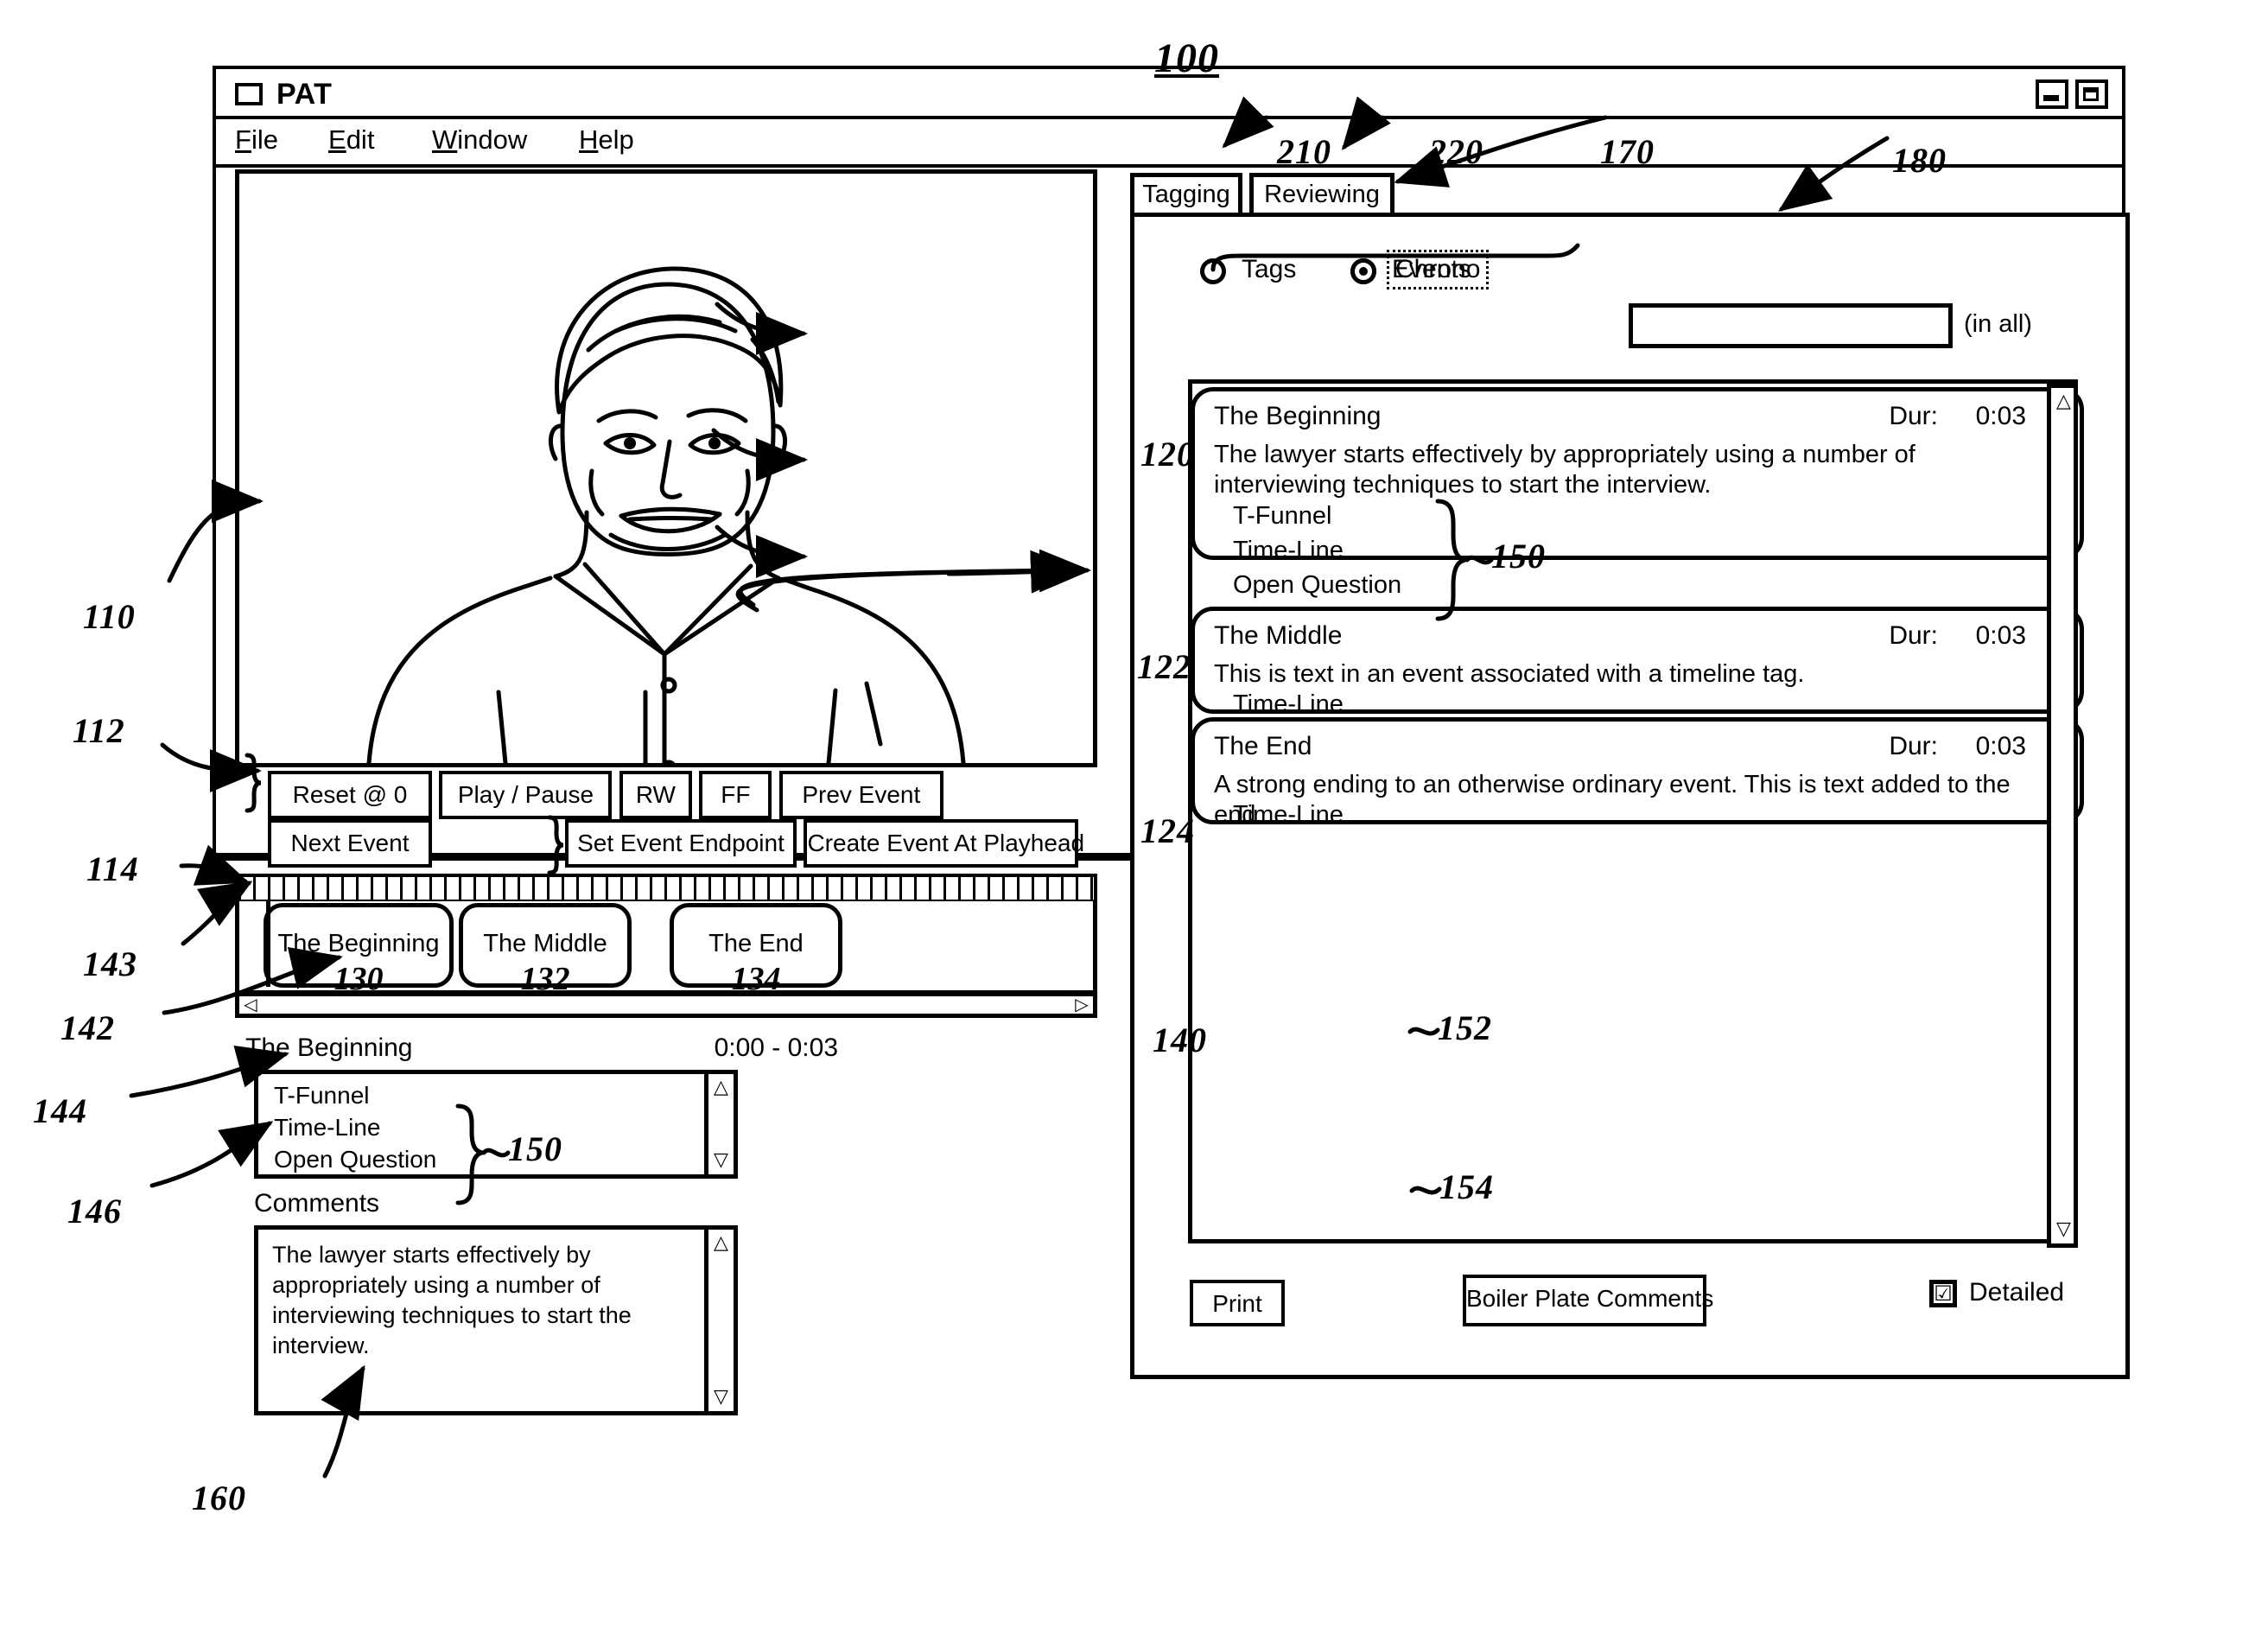 This screenshot has width=2268, height=1628. Describe the element at coordinates (666, 888) in the screenshot. I see `timeline-ruler` at that location.